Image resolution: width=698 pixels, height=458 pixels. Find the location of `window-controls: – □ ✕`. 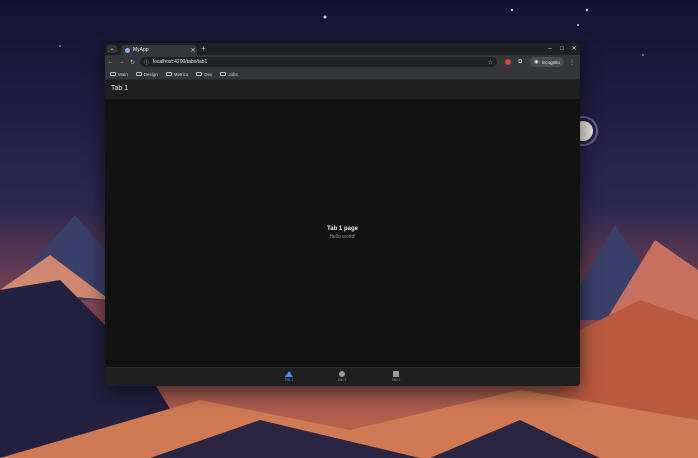

window-controls: – □ ✕ is located at coordinates (562, 49).